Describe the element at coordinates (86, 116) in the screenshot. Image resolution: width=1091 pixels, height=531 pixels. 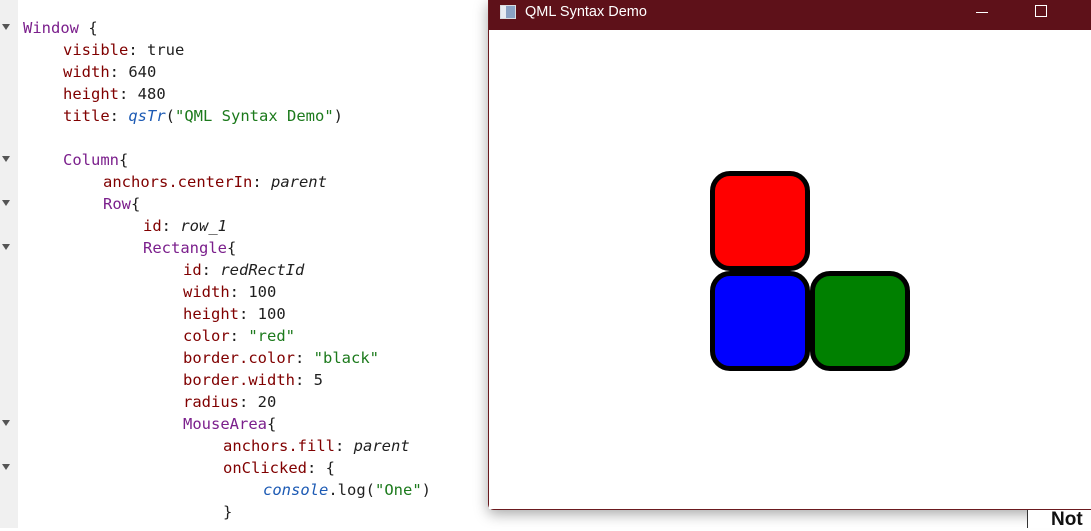
I see `code-token: title` at that location.